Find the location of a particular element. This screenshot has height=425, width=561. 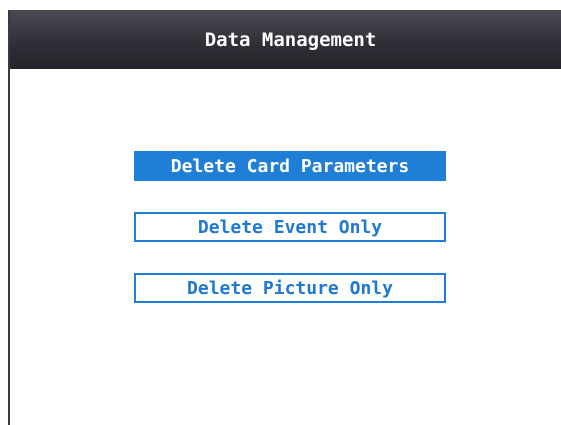

delete-picture-only-button: Delete Picture Only is located at coordinates (290, 288).